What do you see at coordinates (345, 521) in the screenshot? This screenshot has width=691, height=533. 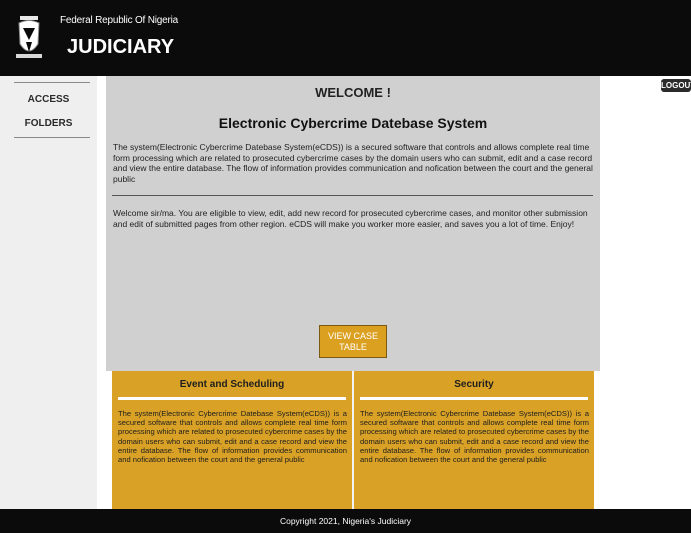 I see `footer: Copyright 2021, Nigeria's Judiciary` at bounding box center [345, 521].